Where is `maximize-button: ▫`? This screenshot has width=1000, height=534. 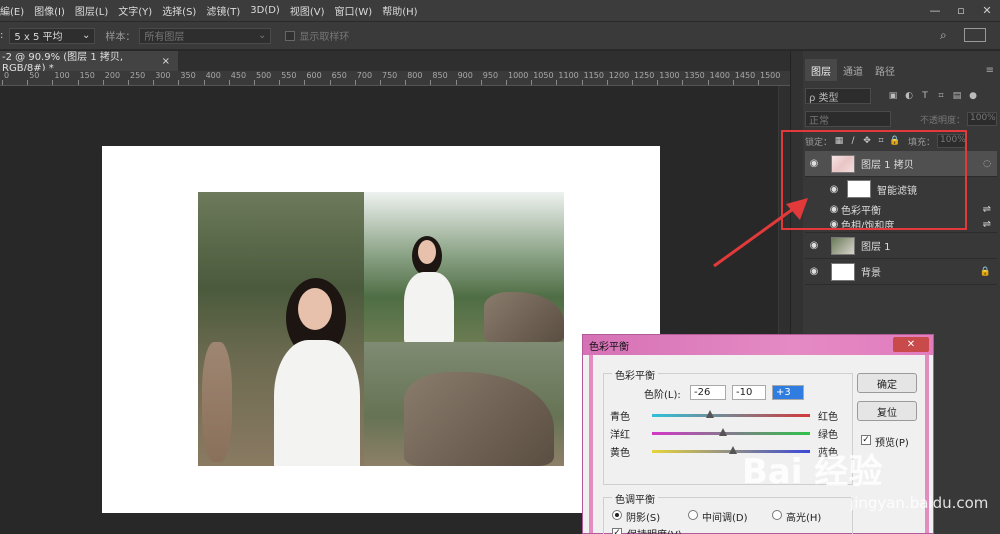 maximize-button: ▫ is located at coordinates (961, 10).